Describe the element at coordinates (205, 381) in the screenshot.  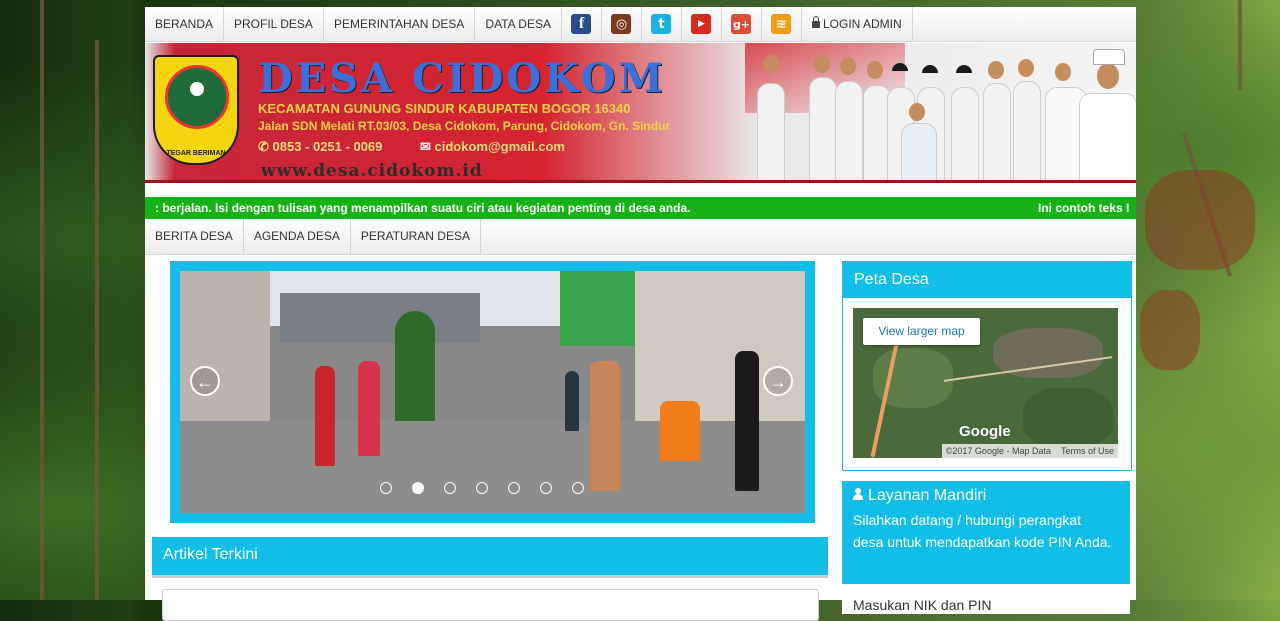
I see `slider-prev-button: ←` at that location.